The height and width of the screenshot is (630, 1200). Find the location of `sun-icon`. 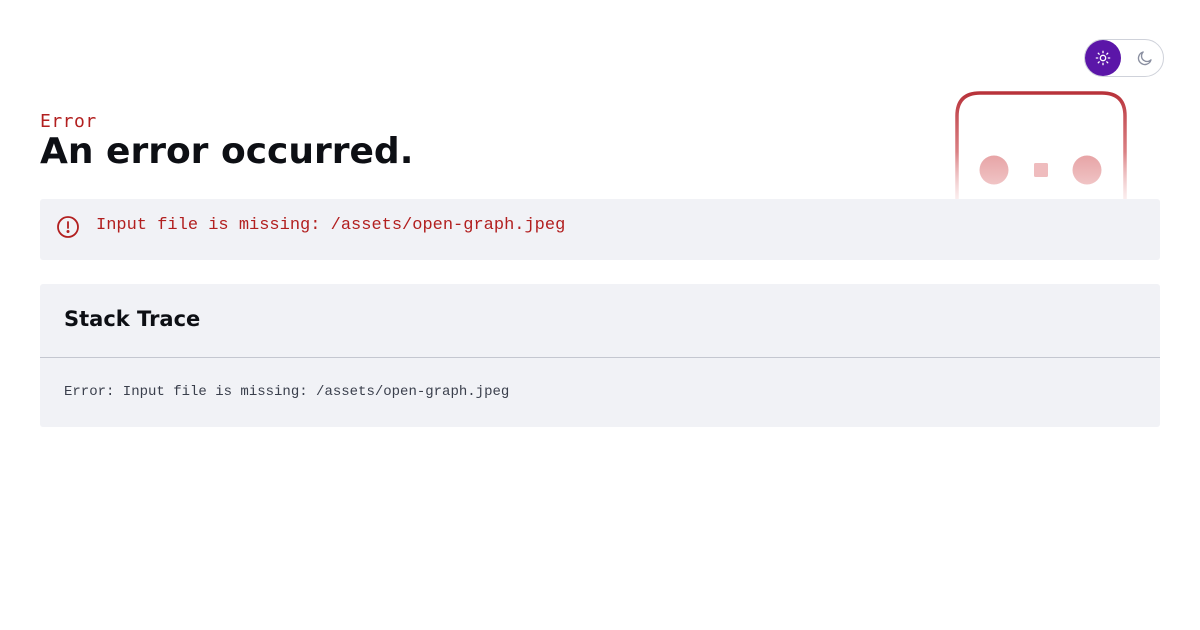

sun-icon is located at coordinates (1103, 58).